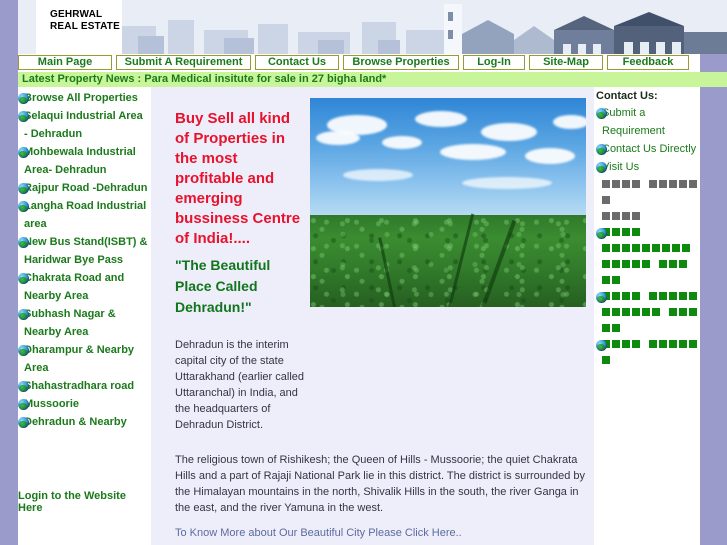 The image size is (727, 545). I want to click on subheadline-text: "The Beautiful Place Called Dehradun!", so click(223, 286).